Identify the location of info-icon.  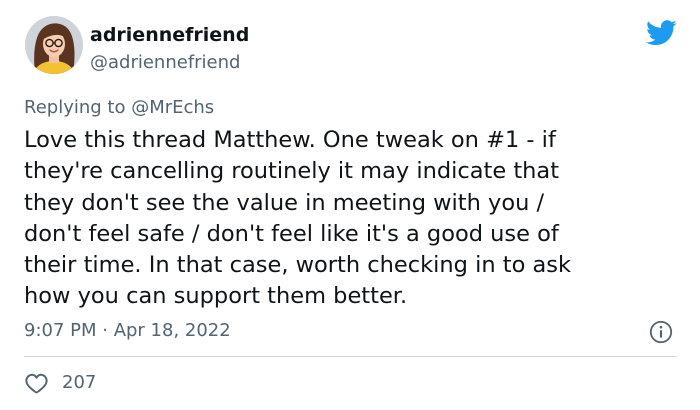
(661, 332).